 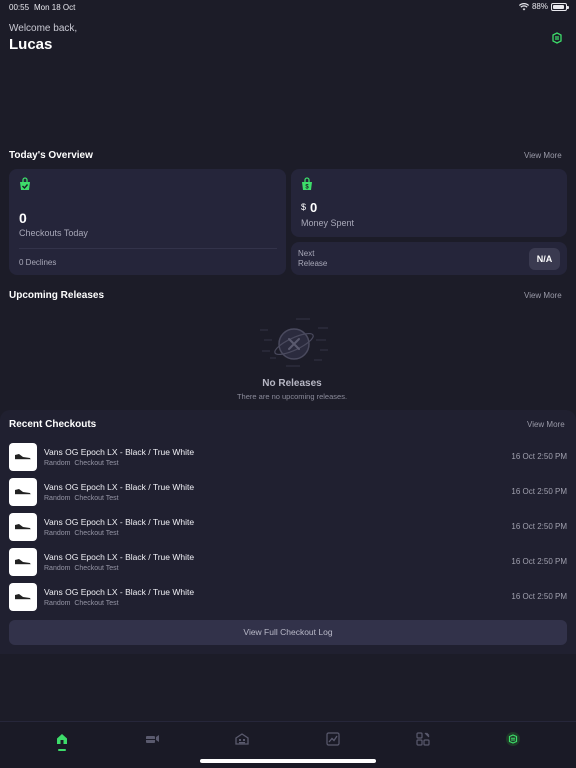 I want to click on brand-icon, so click(x=513, y=739).